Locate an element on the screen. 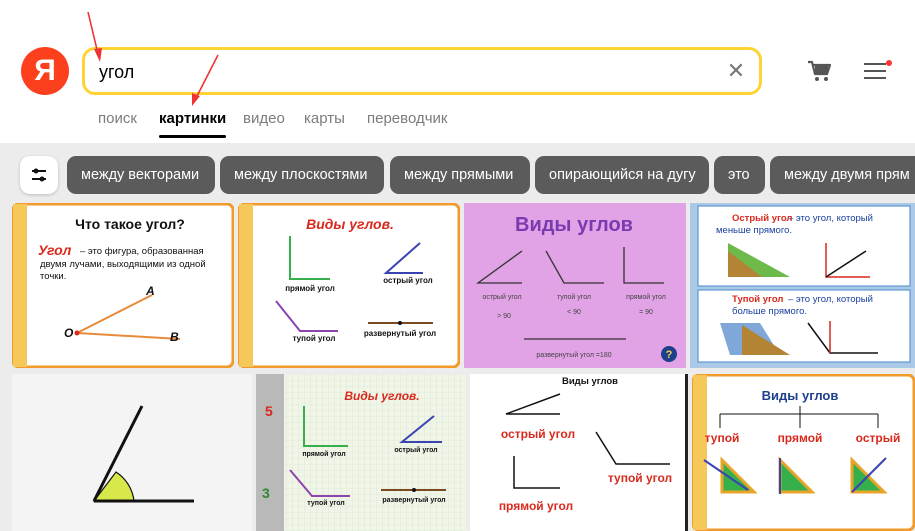 The image size is (915, 531). sliders-icon is located at coordinates (39, 175).